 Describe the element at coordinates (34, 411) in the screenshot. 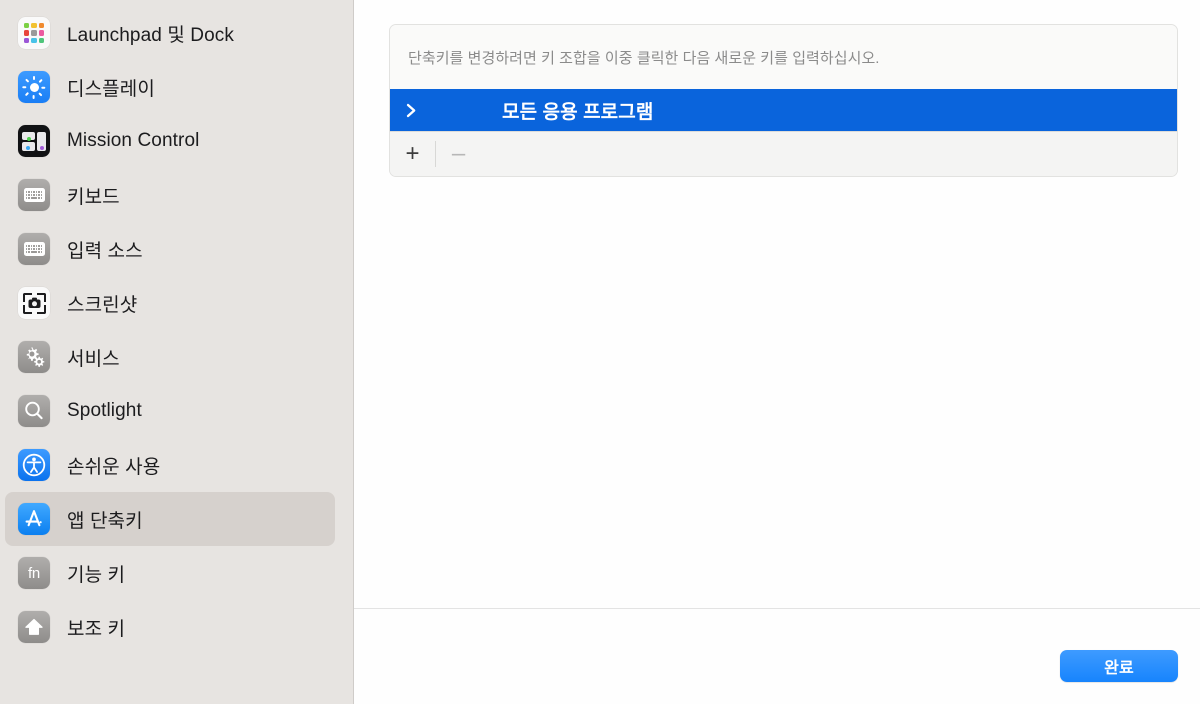

I see `spotlight-search-icon` at that location.